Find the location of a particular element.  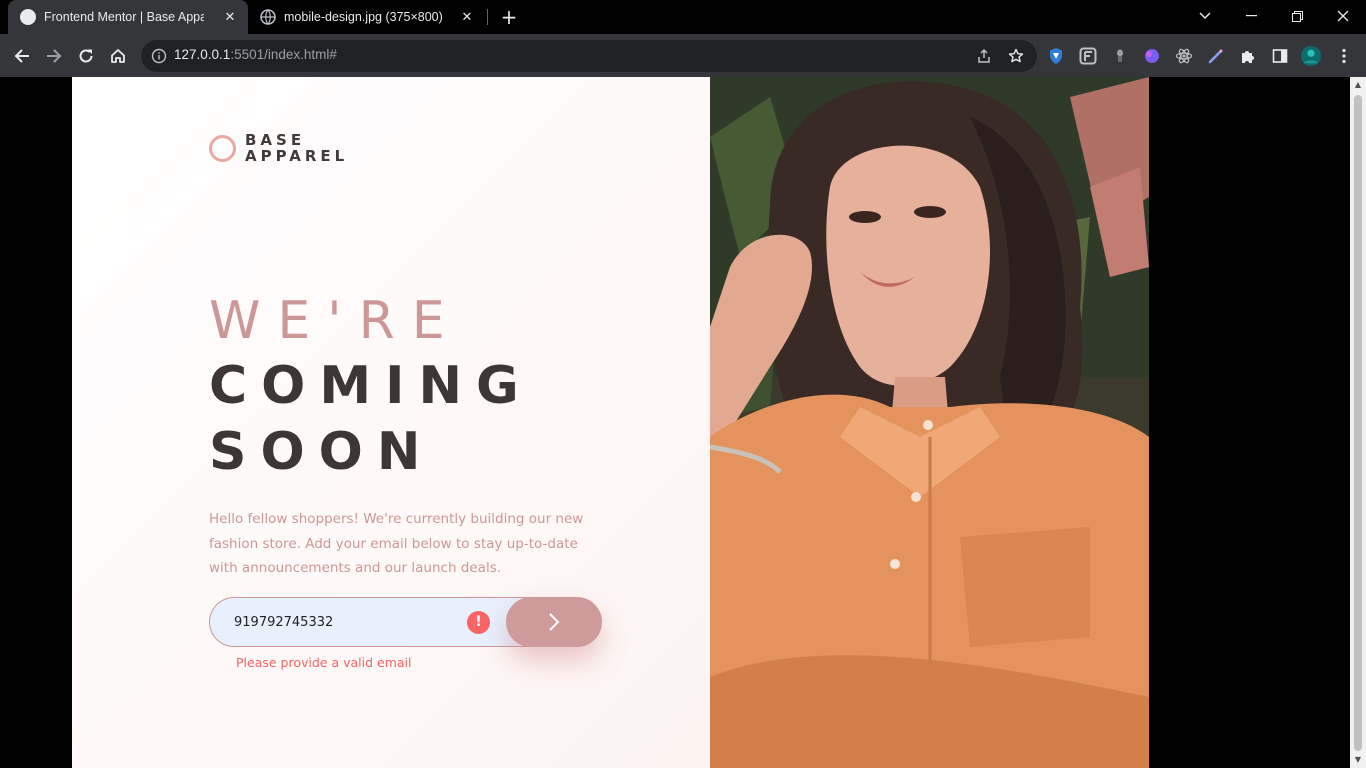

close-window-icon is located at coordinates (1343, 16).